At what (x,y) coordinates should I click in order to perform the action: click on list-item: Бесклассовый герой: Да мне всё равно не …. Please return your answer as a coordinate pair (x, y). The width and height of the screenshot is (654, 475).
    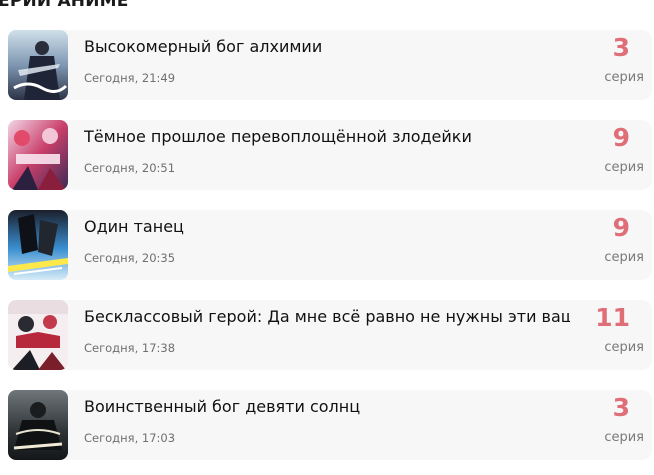
    Looking at the image, I should click on (330, 335).